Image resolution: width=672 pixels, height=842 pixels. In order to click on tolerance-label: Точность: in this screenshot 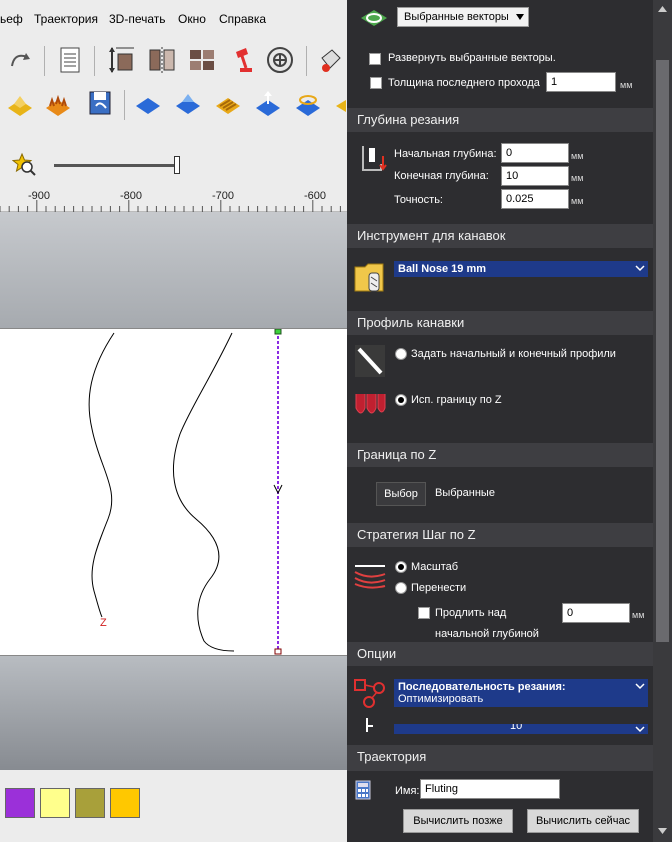, I will do `click(418, 200)`.